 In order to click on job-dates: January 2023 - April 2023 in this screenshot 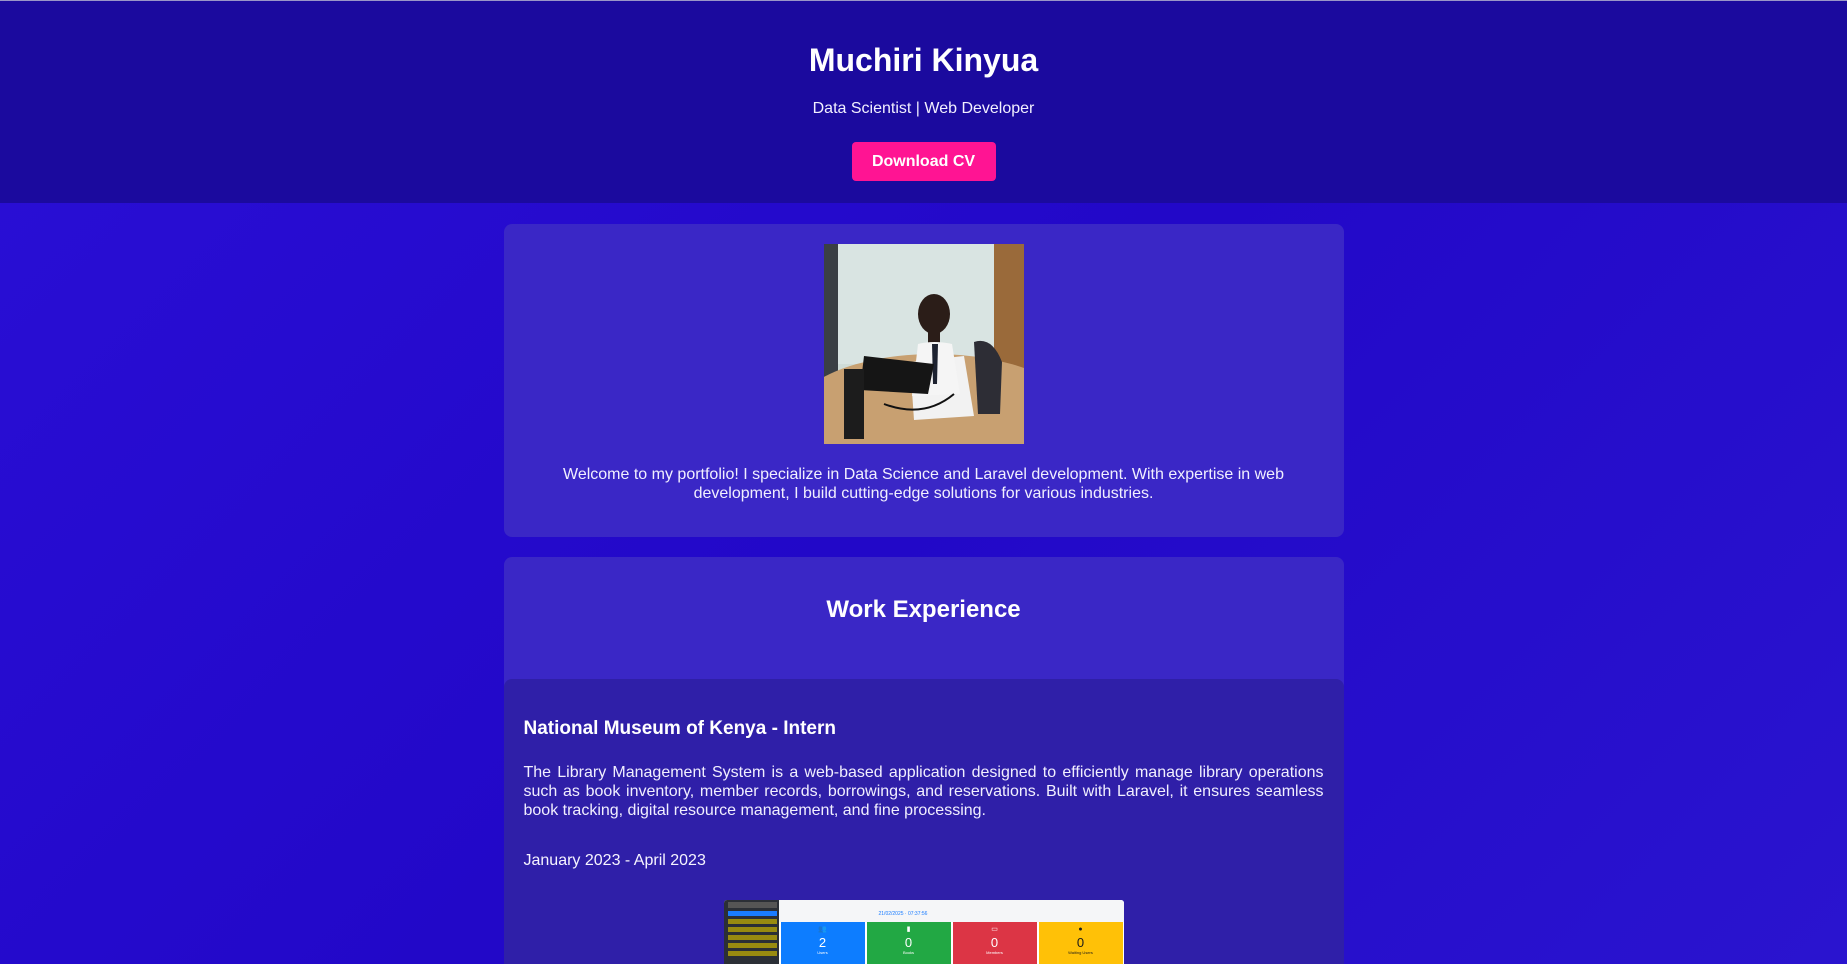, I will do `click(614, 860)`.